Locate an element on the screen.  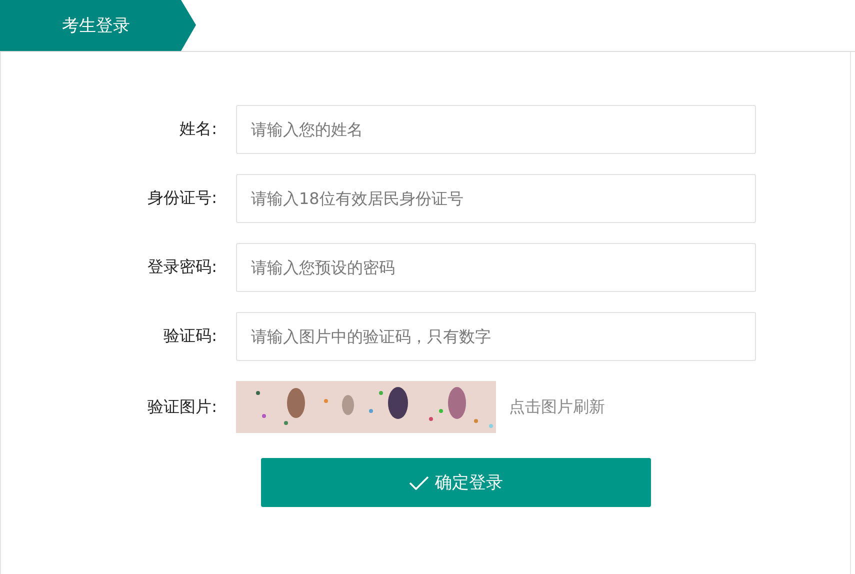
field-label: 身份证号: is located at coordinates (181, 198).